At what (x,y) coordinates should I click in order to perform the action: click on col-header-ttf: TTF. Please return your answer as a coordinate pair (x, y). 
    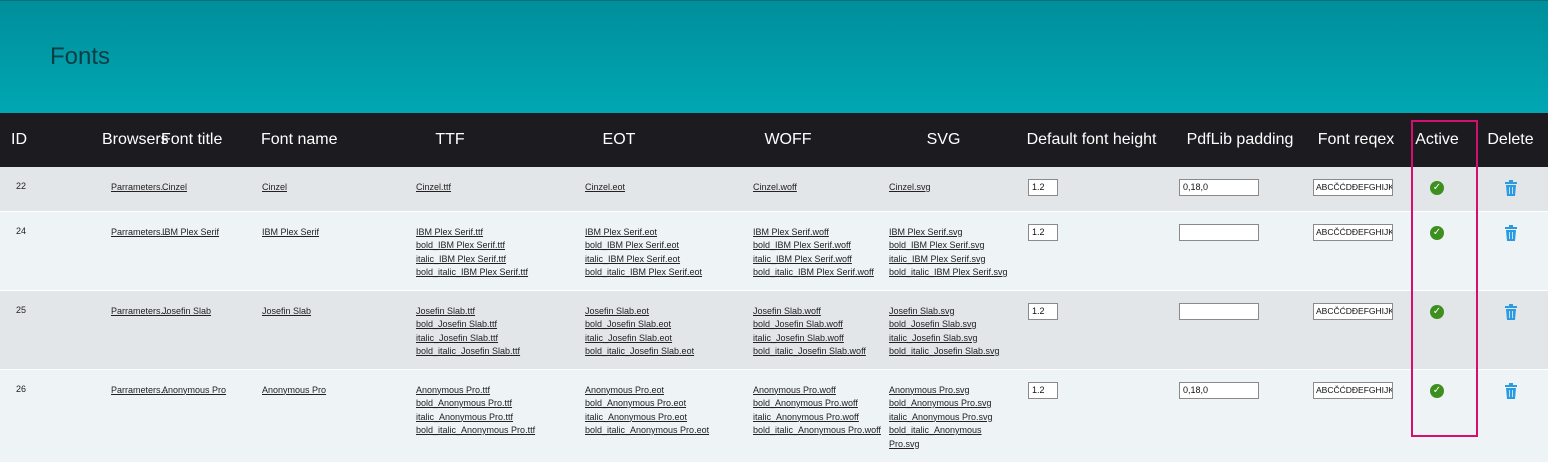
    Looking at the image, I should click on (450, 140).